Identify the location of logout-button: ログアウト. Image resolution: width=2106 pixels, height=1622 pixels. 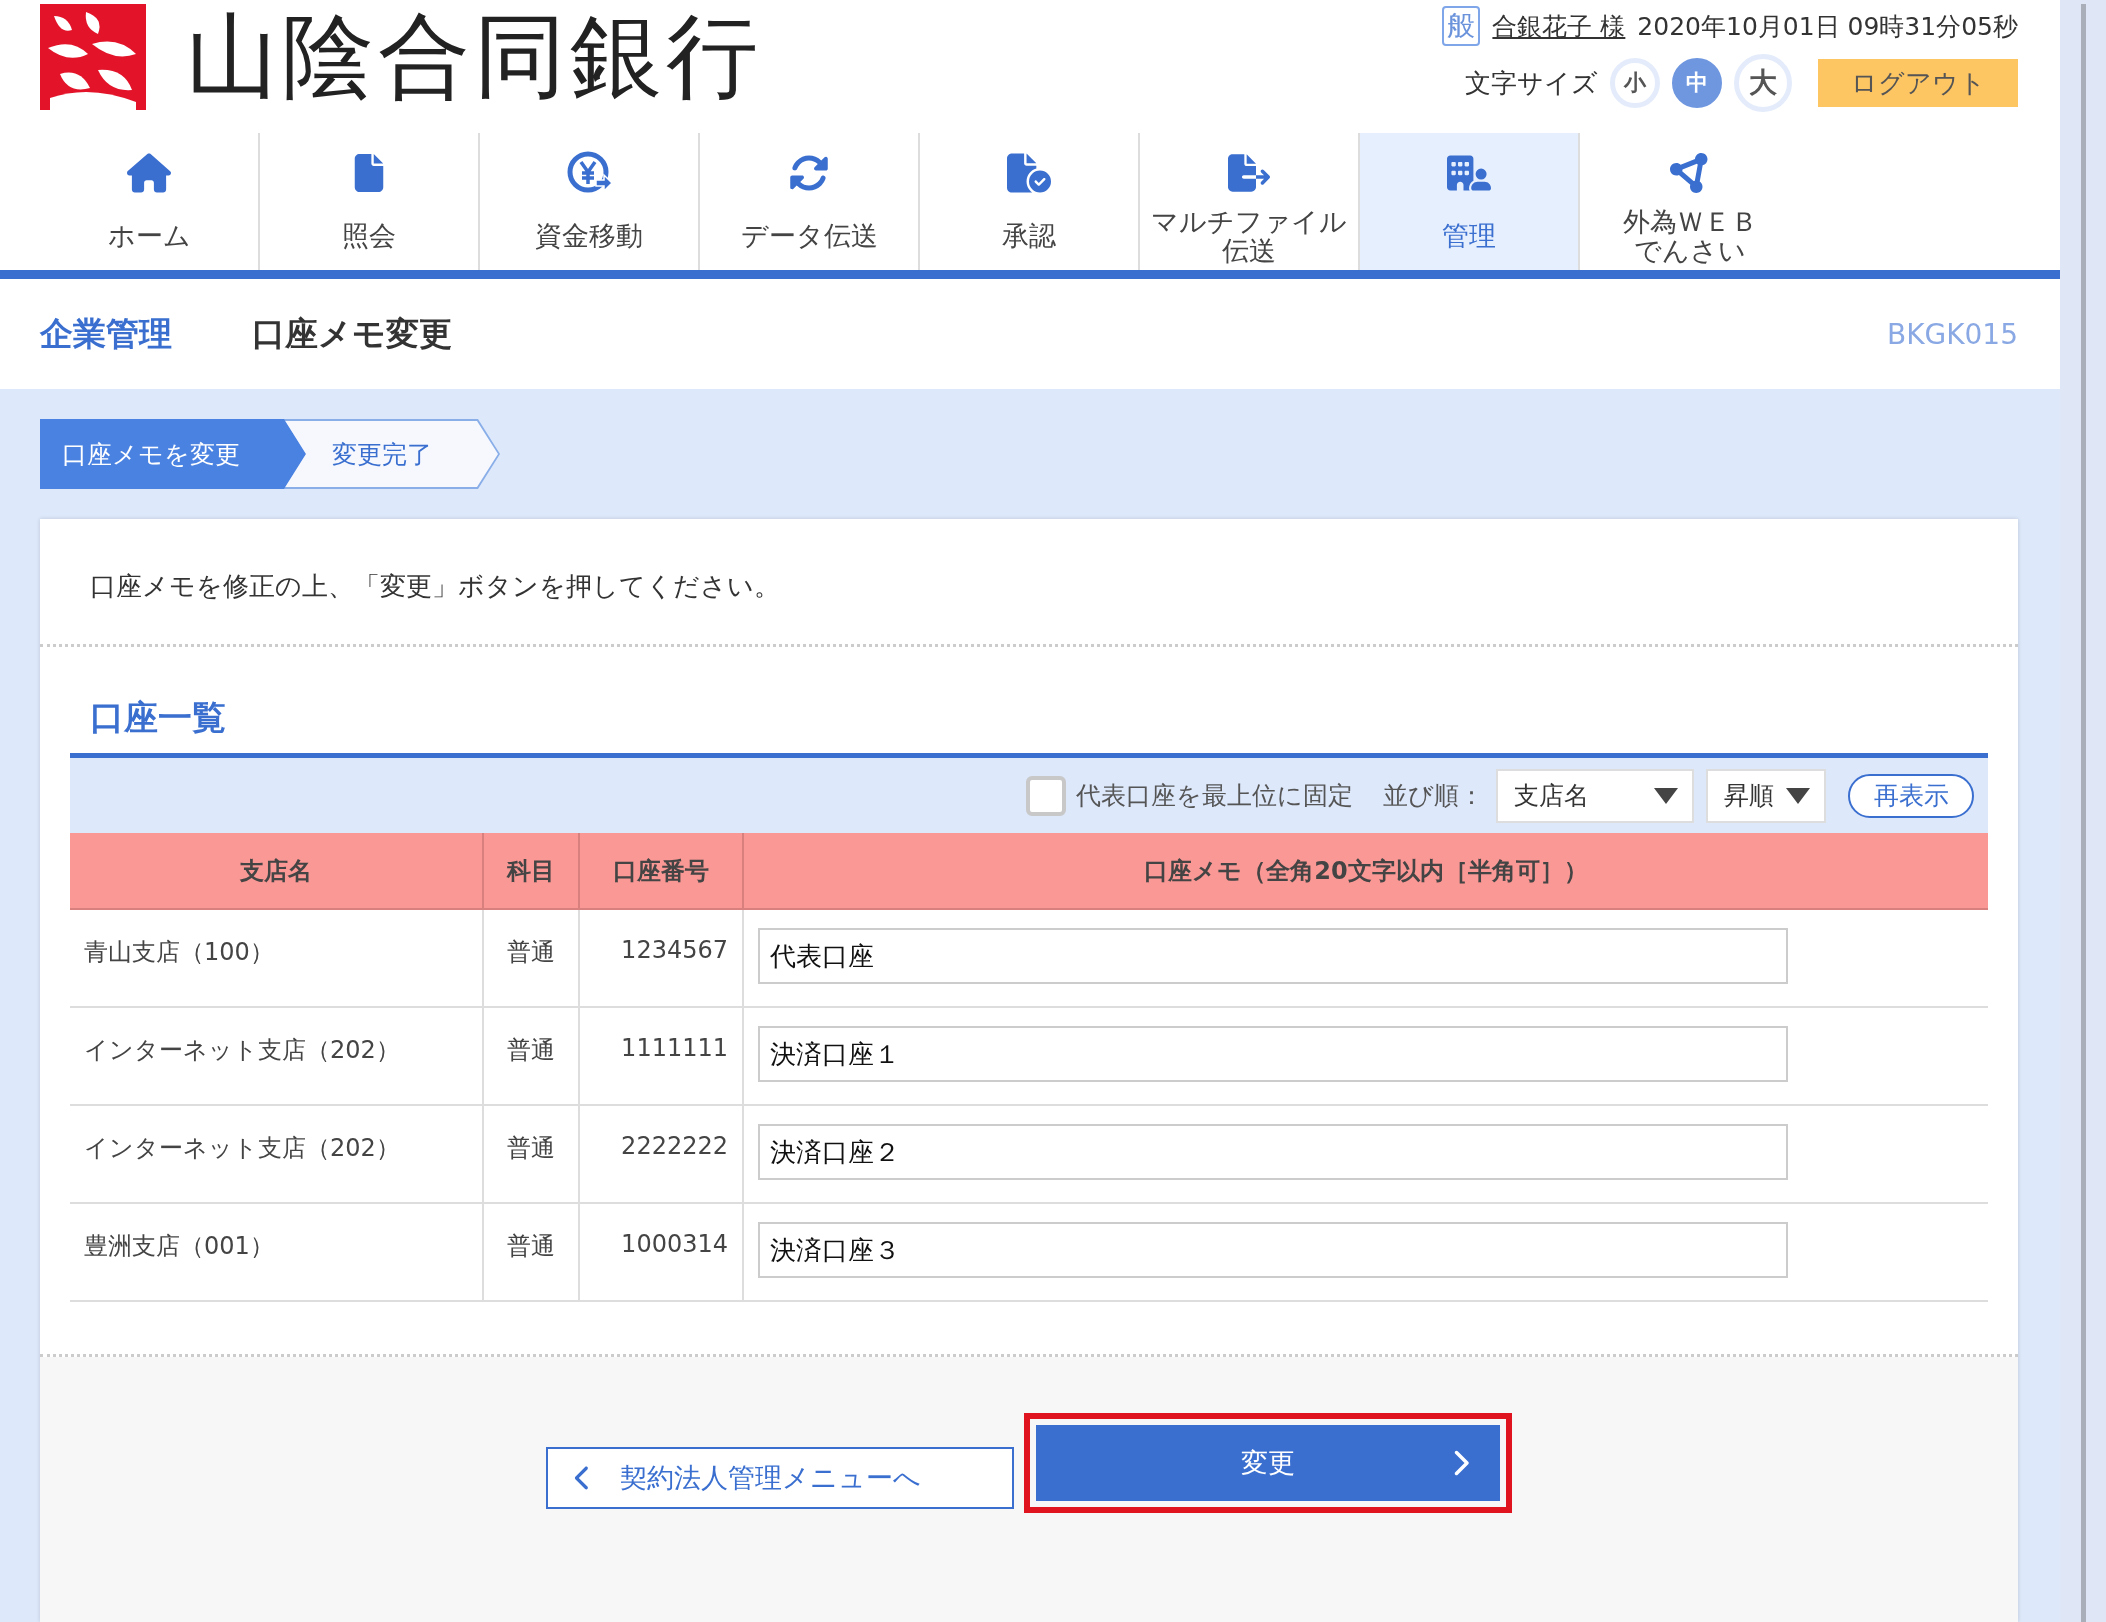
(1918, 83).